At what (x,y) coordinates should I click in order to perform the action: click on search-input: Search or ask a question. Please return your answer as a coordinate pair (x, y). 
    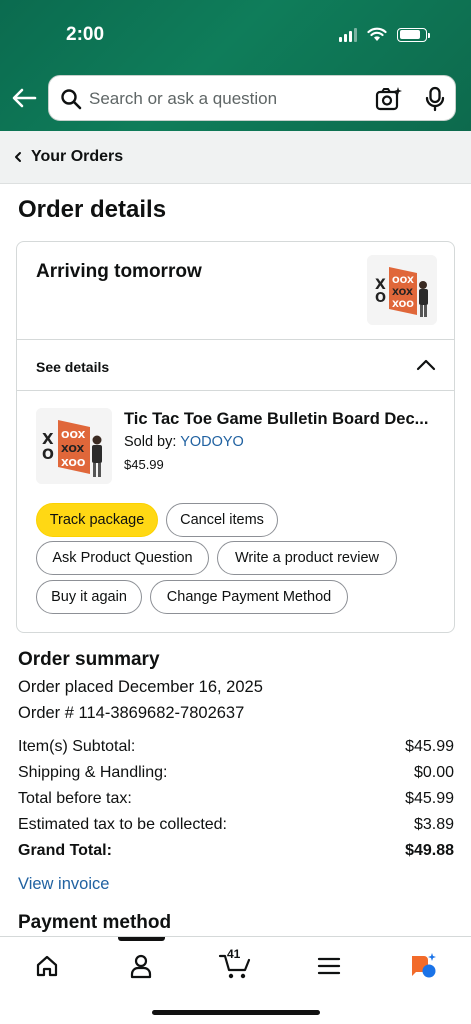
    Looking at the image, I should click on (183, 99).